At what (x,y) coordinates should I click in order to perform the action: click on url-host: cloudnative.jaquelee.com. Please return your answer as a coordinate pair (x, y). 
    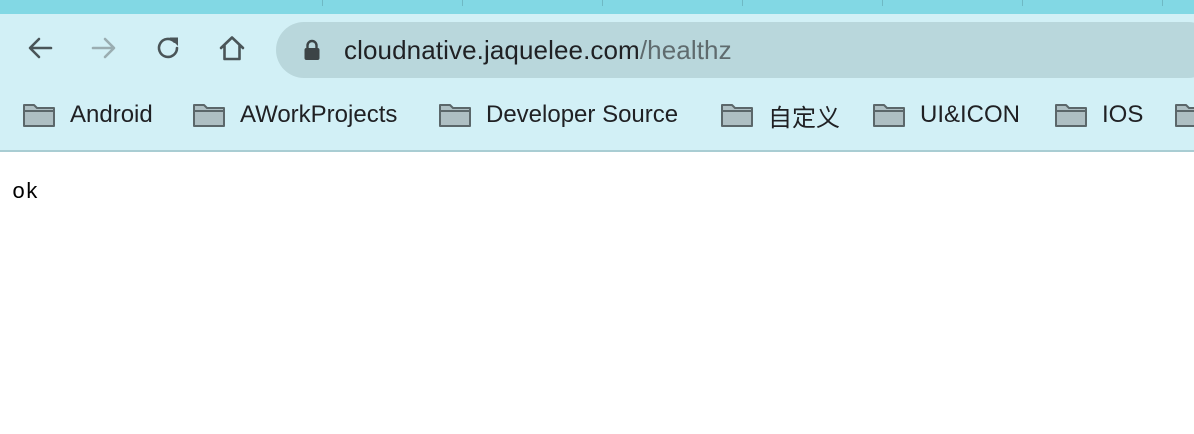
    Looking at the image, I should click on (492, 49).